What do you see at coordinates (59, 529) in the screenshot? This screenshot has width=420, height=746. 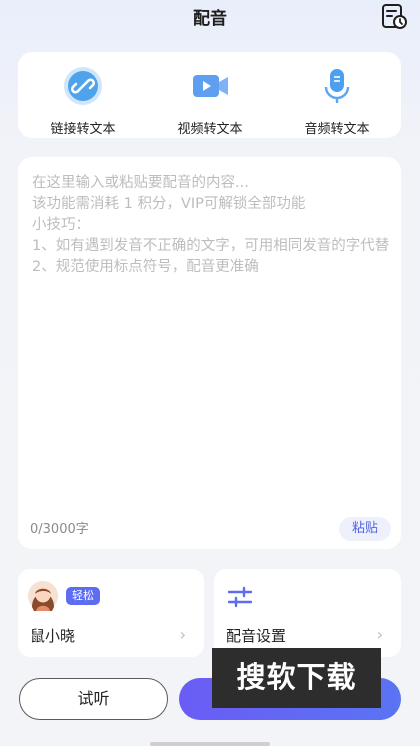 I see `char-counter: 0/3000字` at bounding box center [59, 529].